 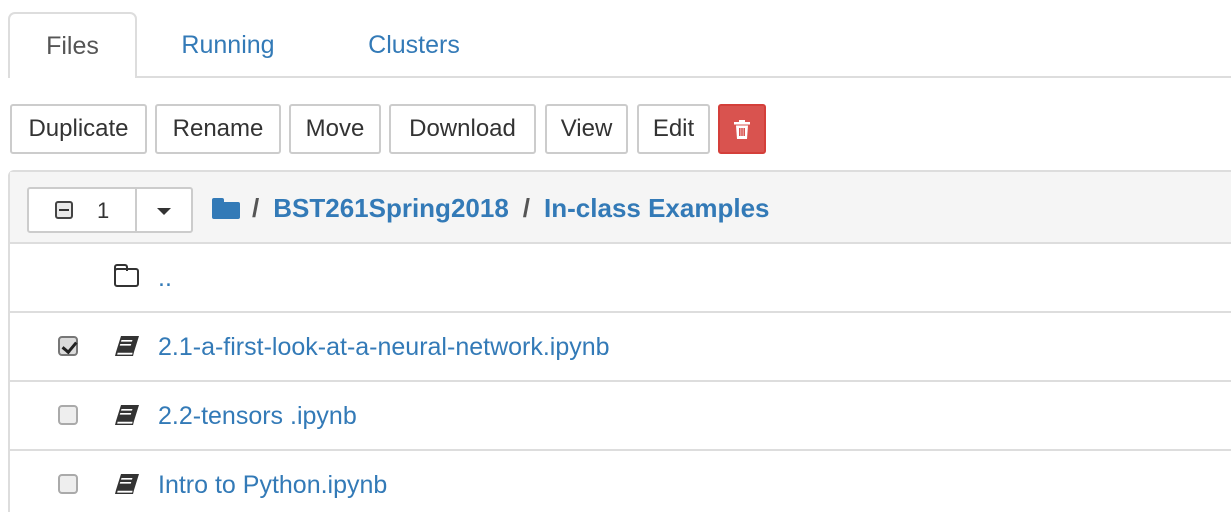 I want to click on tab-baseline, so click(x=684, y=77).